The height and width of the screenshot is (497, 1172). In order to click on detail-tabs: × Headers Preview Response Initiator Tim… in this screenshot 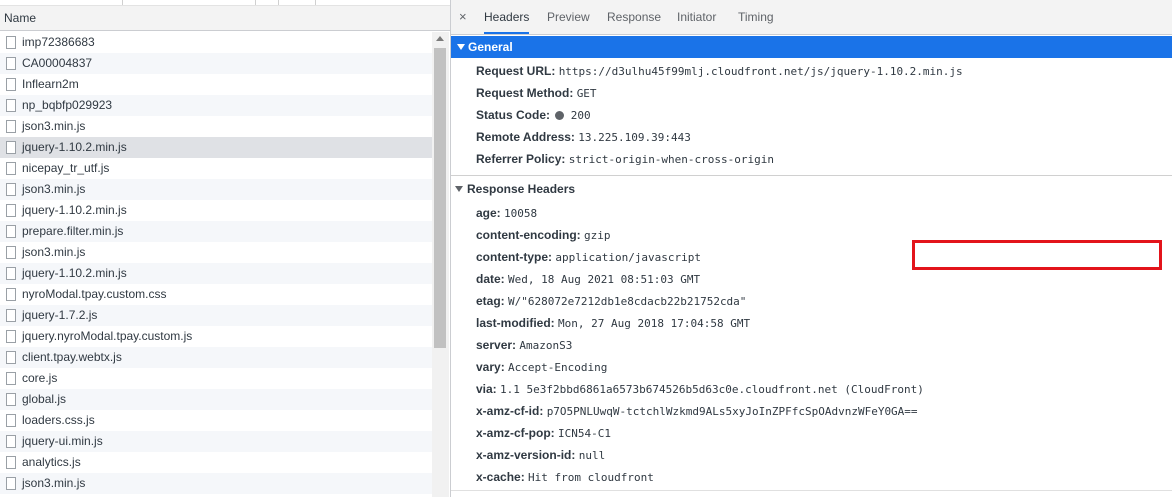, I will do `click(811, 17)`.